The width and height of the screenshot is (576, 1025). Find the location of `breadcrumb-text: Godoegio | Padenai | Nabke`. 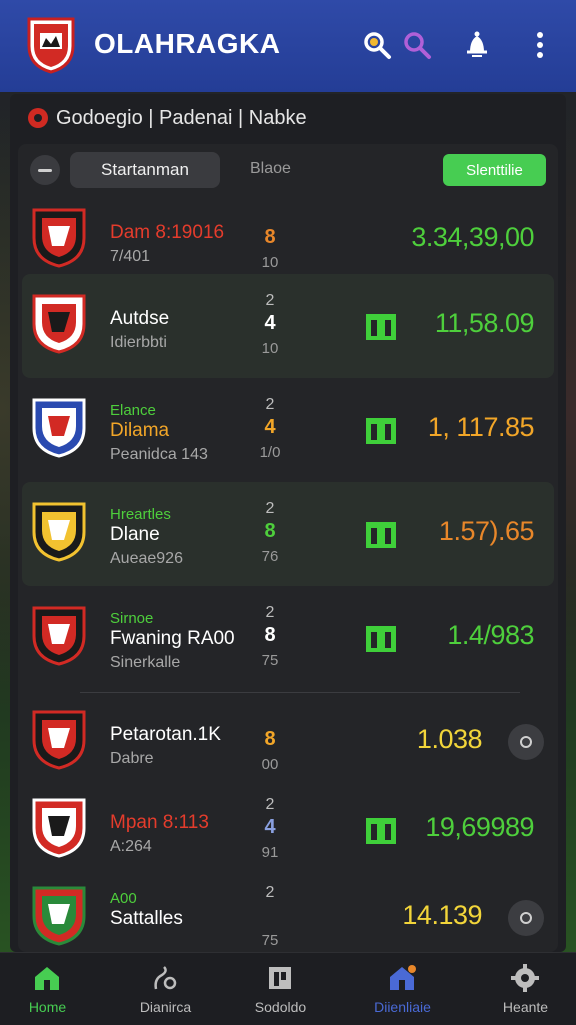

breadcrumb-text: Godoegio | Padenai | Nabke is located at coordinates (181, 117).